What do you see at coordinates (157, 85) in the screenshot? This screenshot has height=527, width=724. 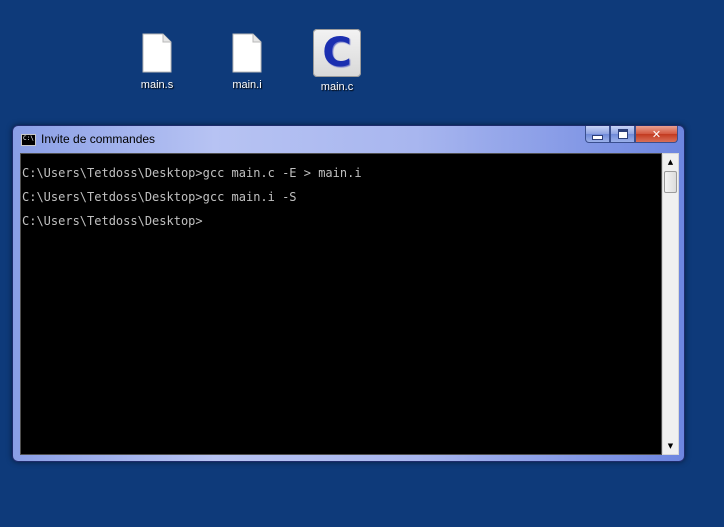 I see `desktop-icon-label: main.s` at bounding box center [157, 85].